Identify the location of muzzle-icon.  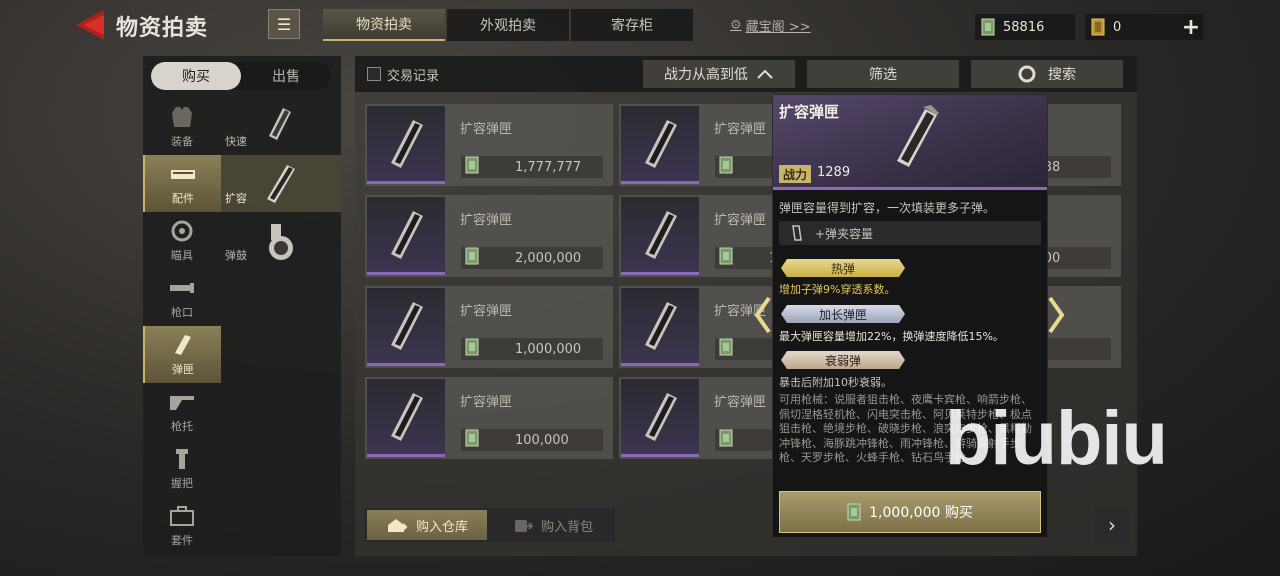
(182, 287).